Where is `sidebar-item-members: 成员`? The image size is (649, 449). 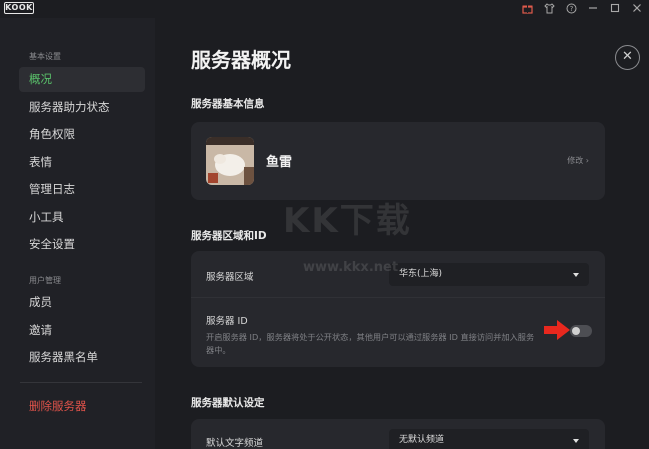 sidebar-item-members: 成员 is located at coordinates (82, 302).